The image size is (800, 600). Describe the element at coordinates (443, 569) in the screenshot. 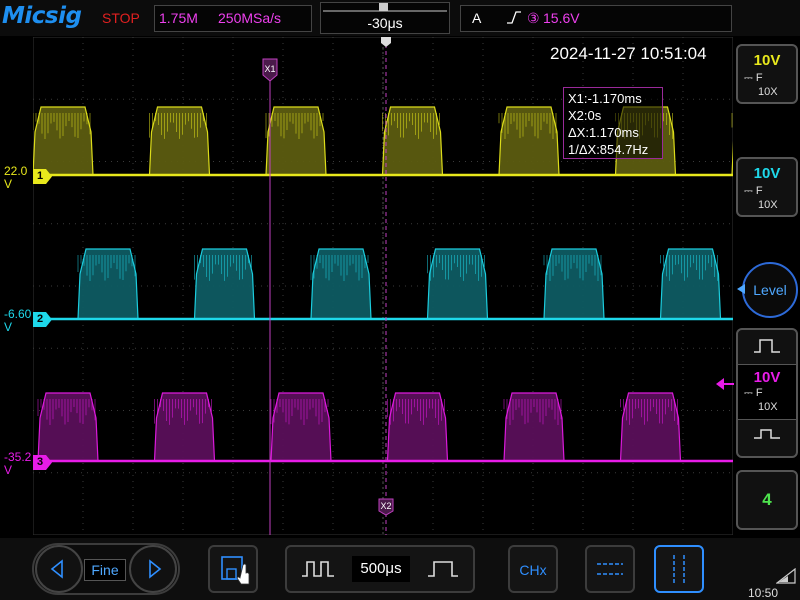

I see `pulse-narrow-icon` at that location.